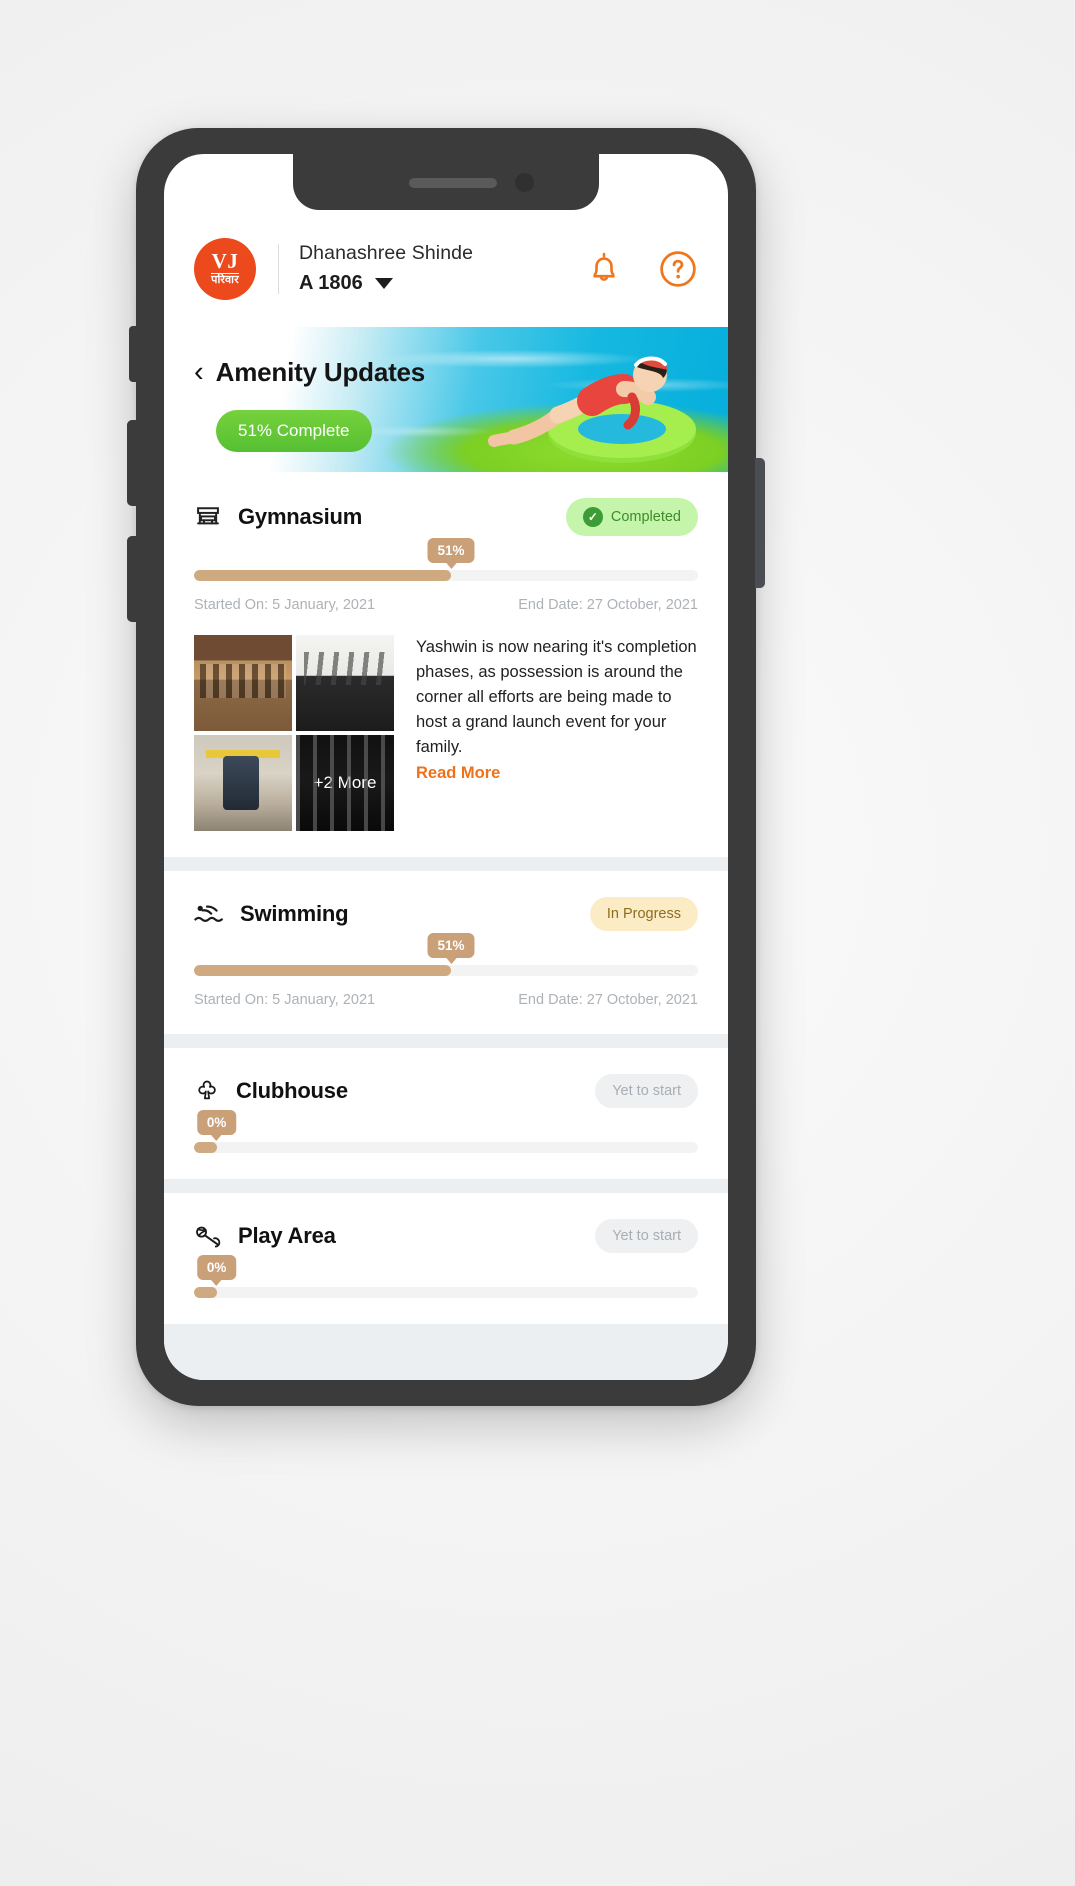 This screenshot has height=1886, width=1075. What do you see at coordinates (331, 283) in the screenshot?
I see `flat-number: A 1806` at bounding box center [331, 283].